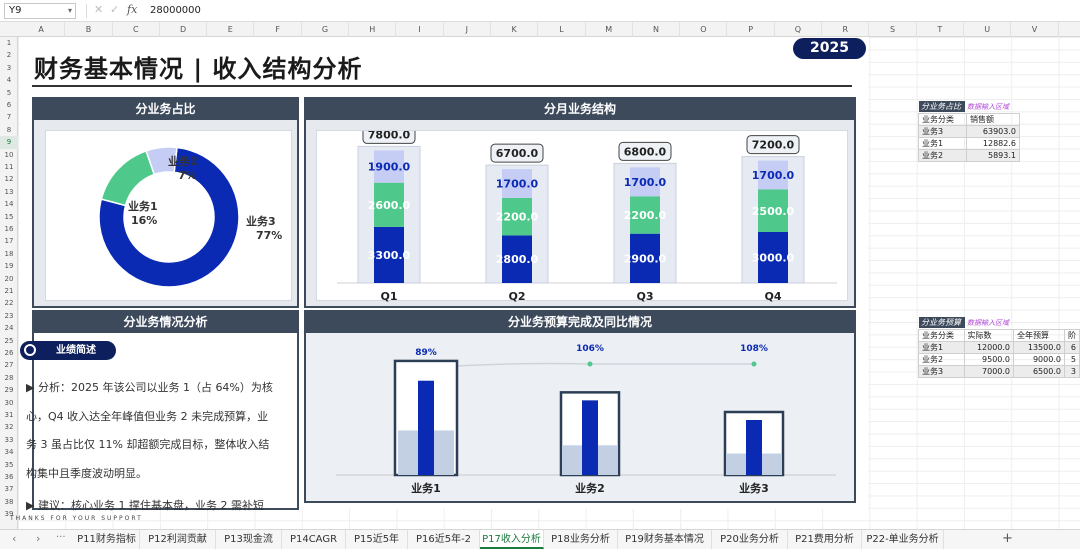 The image size is (1080, 549). Describe the element at coordinates (467, 29) in the screenshot. I see `column-header-j: J` at that location.